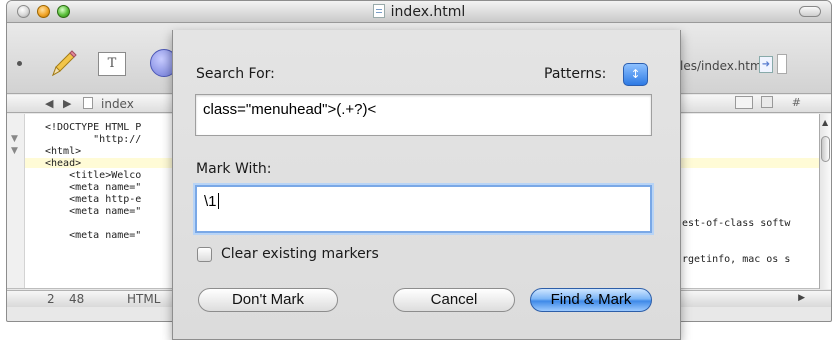 This screenshot has height=340, width=832. I want to click on column-number: 48, so click(77, 299).